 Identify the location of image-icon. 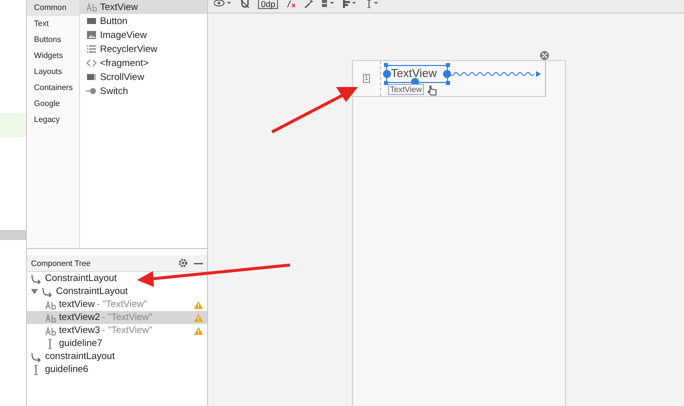
(91, 35).